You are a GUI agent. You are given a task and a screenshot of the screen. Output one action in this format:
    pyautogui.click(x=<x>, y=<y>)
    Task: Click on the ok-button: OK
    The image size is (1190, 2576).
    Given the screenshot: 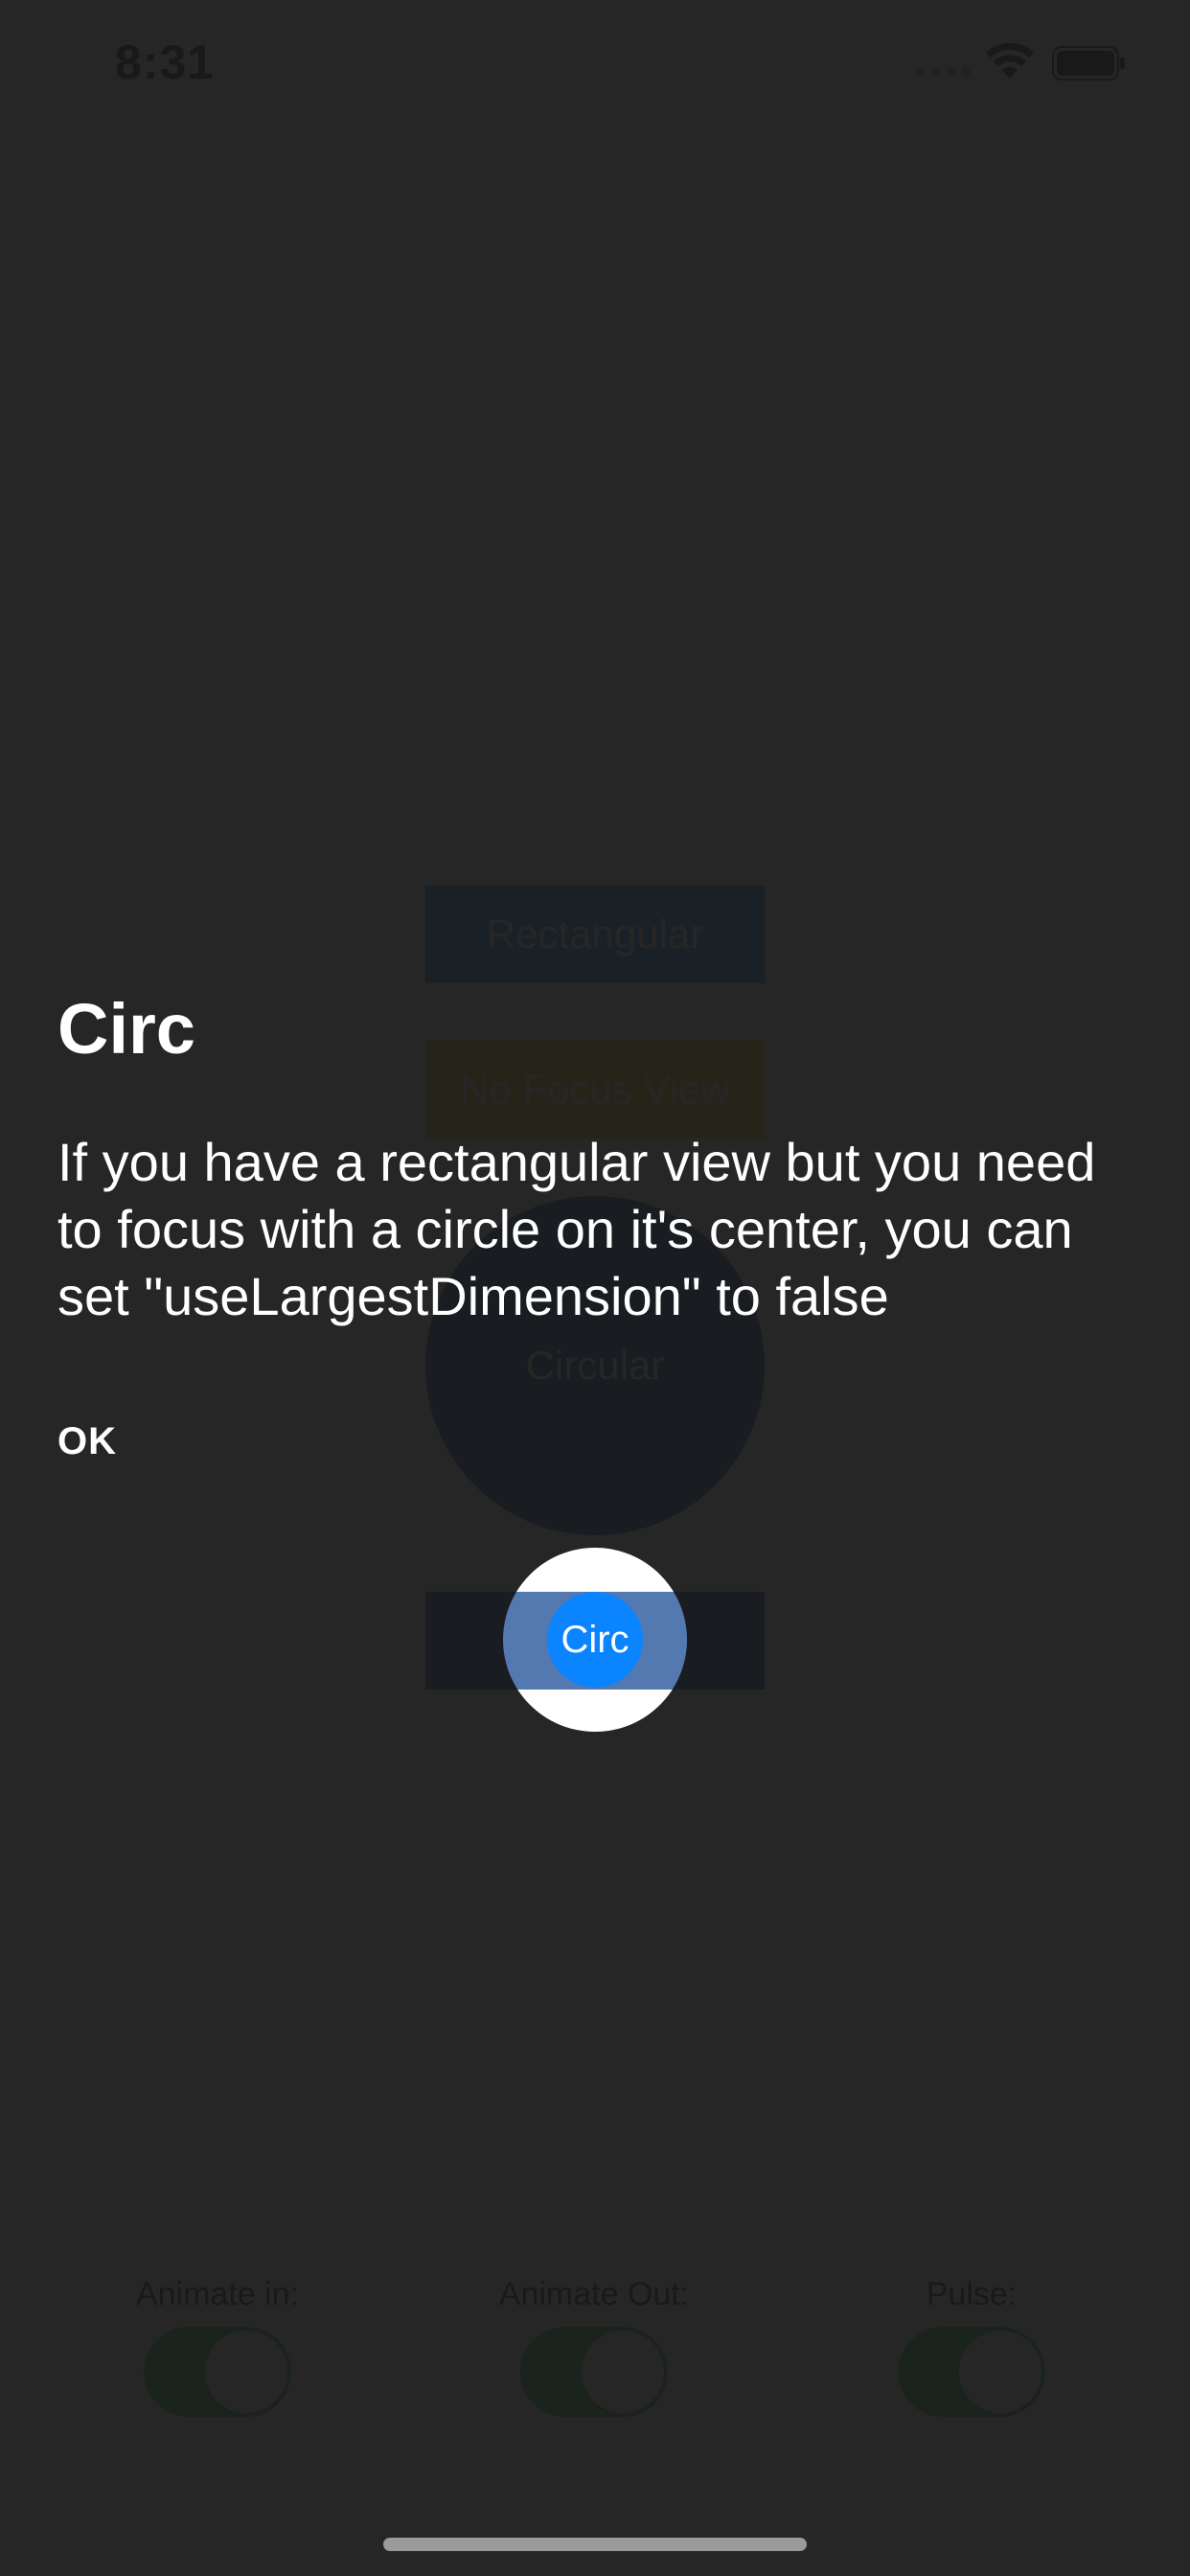 What is the action you would take?
    pyautogui.click(x=87, y=1441)
    